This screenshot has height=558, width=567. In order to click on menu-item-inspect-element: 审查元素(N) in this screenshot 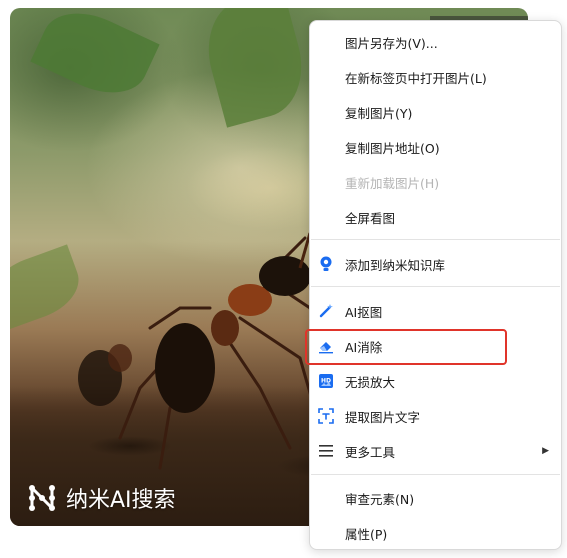, I will do `click(435, 498)`.